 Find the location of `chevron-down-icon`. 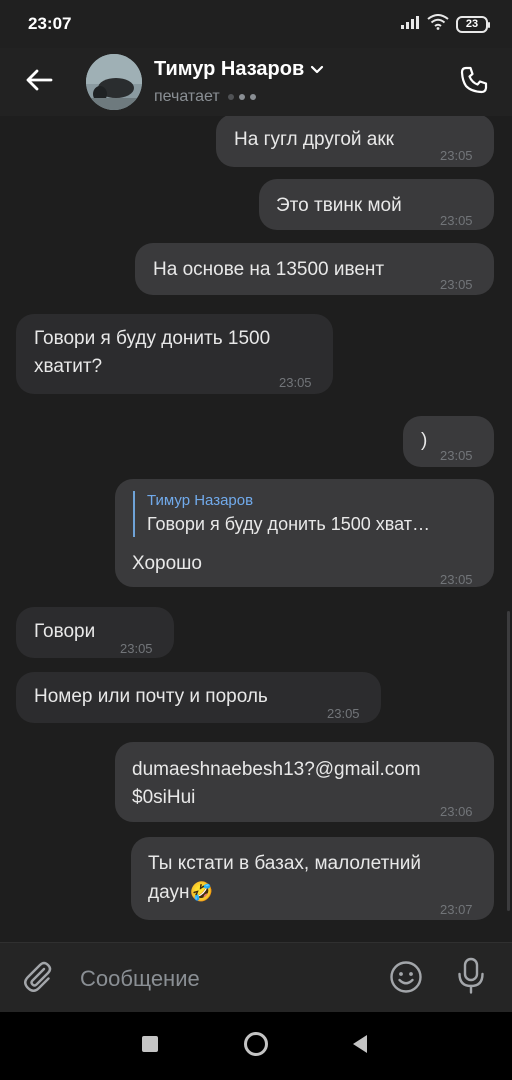

chevron-down-icon is located at coordinates (317, 69).